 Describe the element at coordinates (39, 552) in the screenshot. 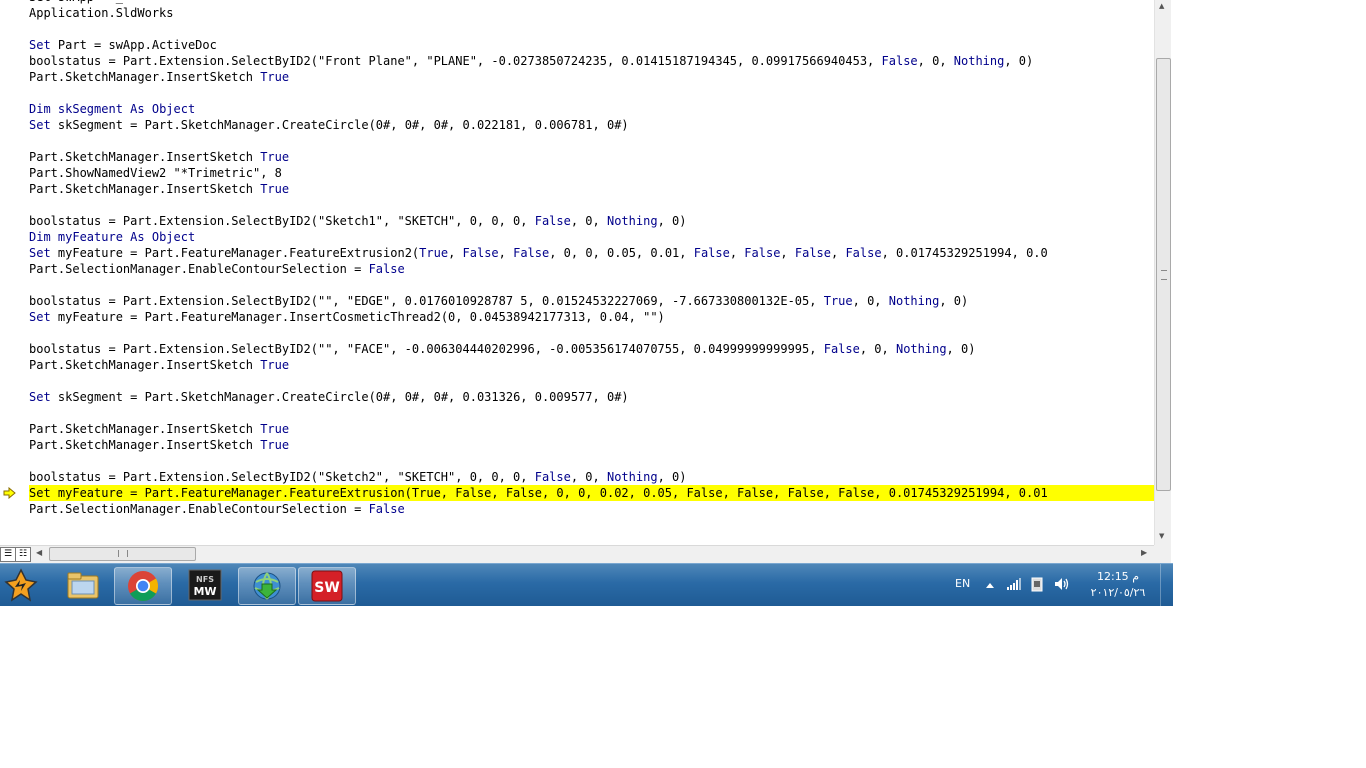

I see `scroll-left-arrow-icon: ◀` at that location.